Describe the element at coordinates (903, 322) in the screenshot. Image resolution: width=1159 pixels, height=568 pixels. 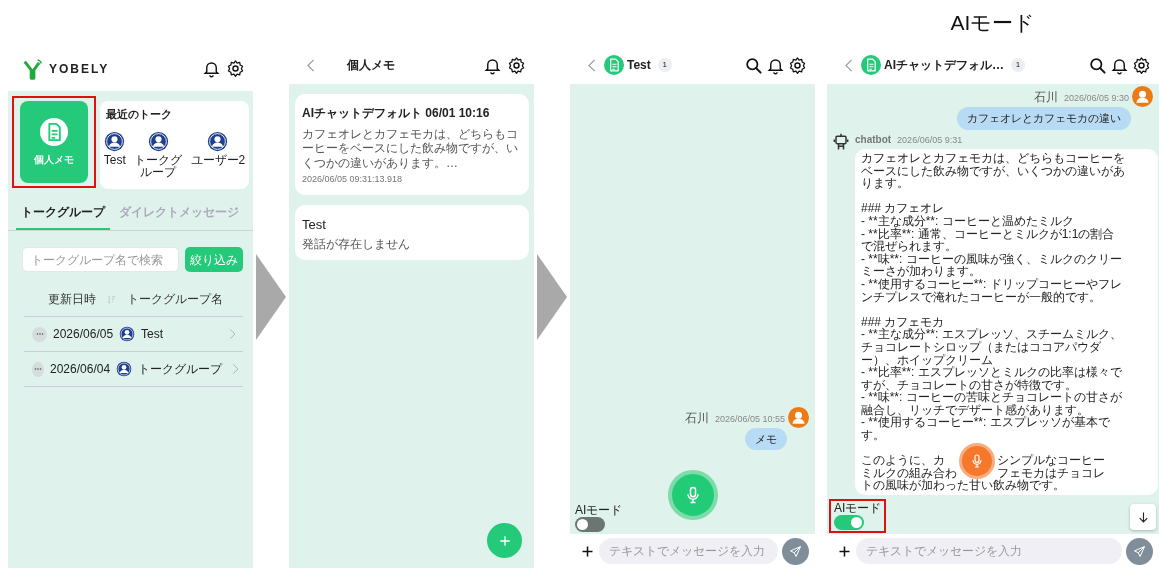
I see `message-line: ### カフェモカ` at that location.